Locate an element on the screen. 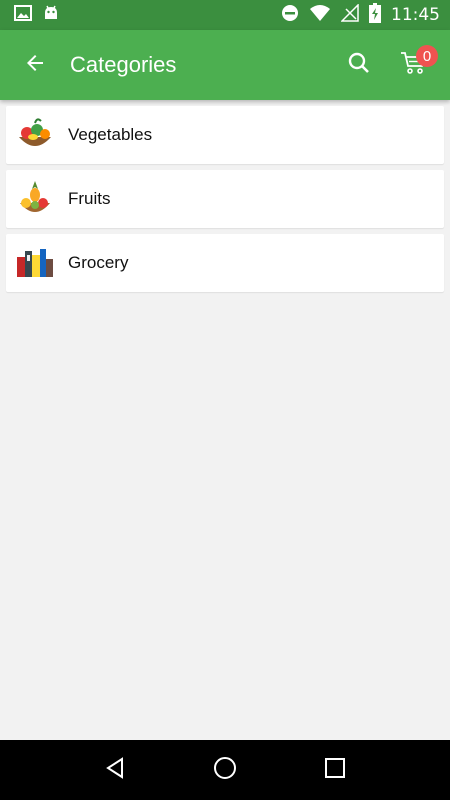 The image size is (450, 800). nav-home-button is located at coordinates (225, 770).